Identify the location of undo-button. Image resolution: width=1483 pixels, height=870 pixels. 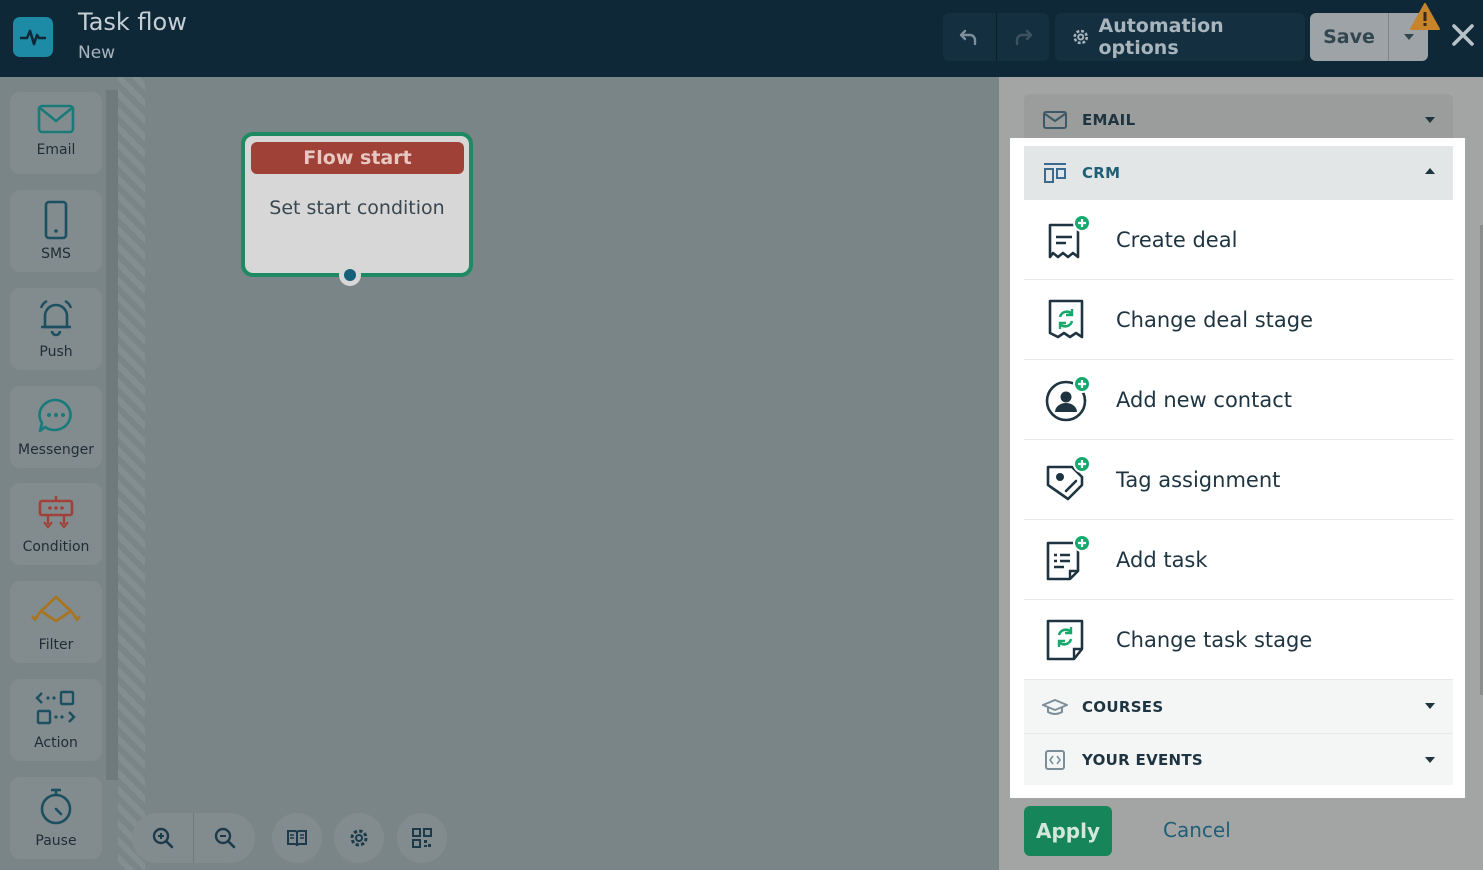
(969, 37).